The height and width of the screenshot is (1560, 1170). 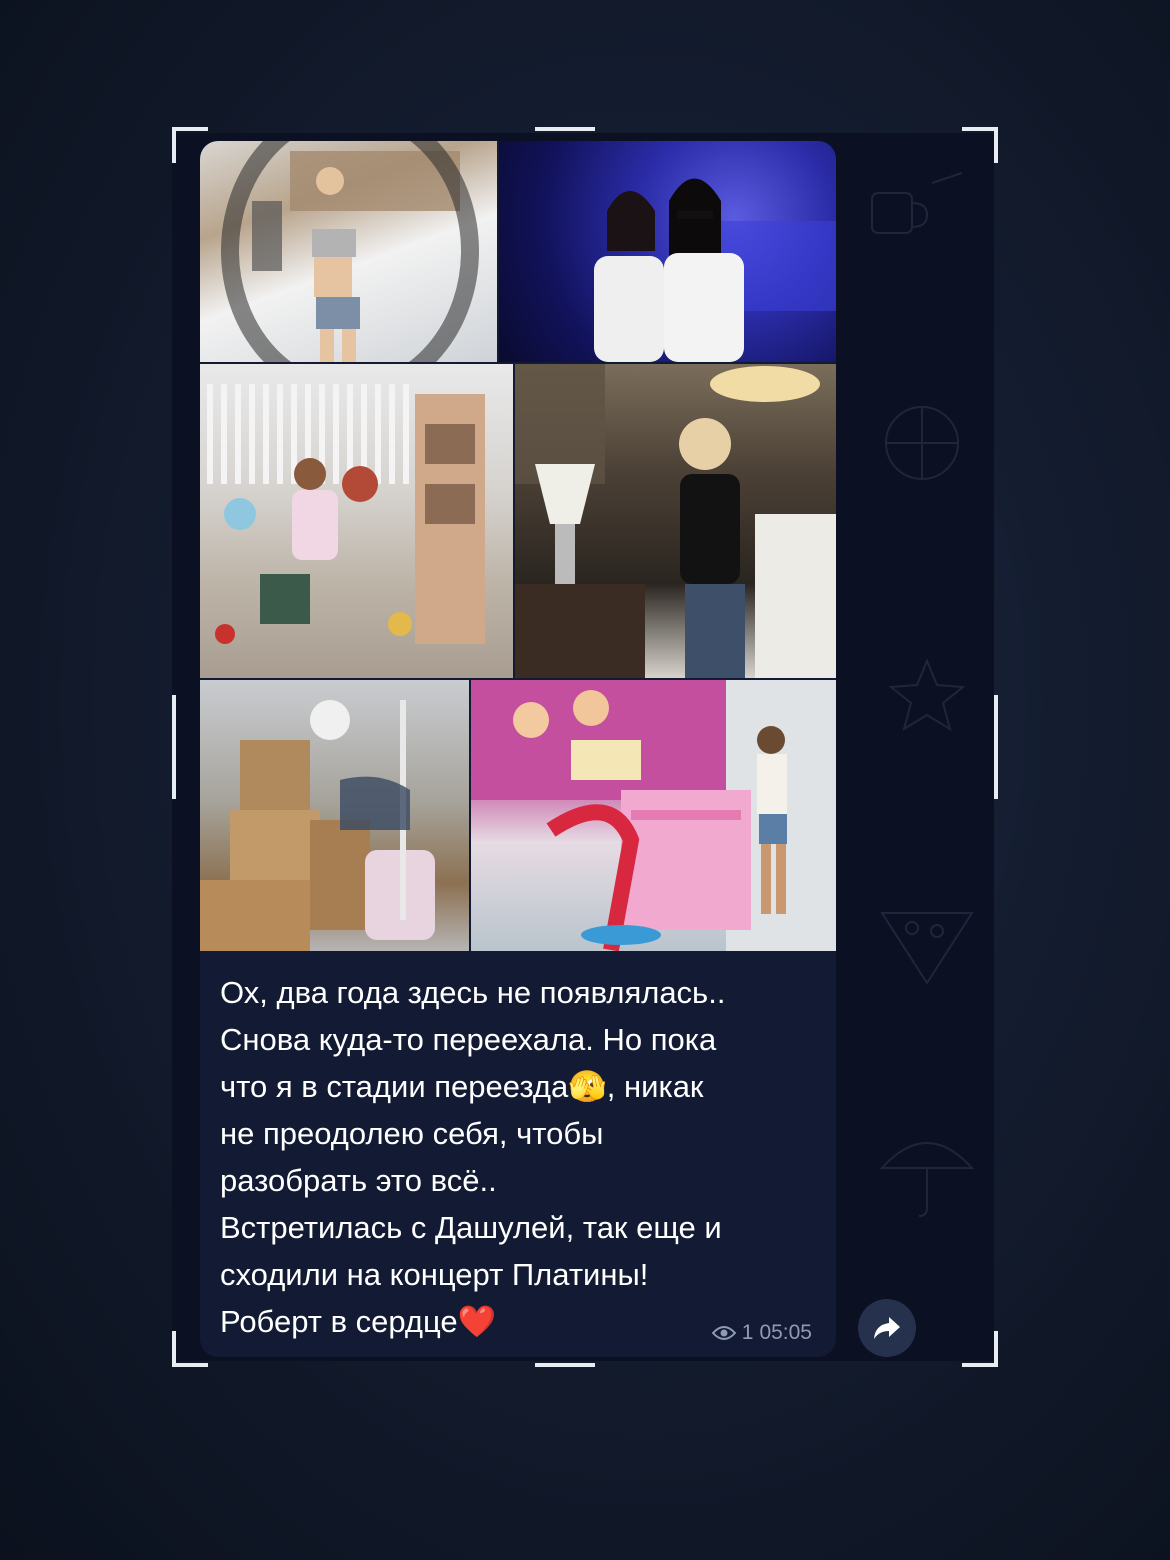 What do you see at coordinates (346, 514) in the screenshot?
I see `photo-child-toys-image` at bounding box center [346, 514].